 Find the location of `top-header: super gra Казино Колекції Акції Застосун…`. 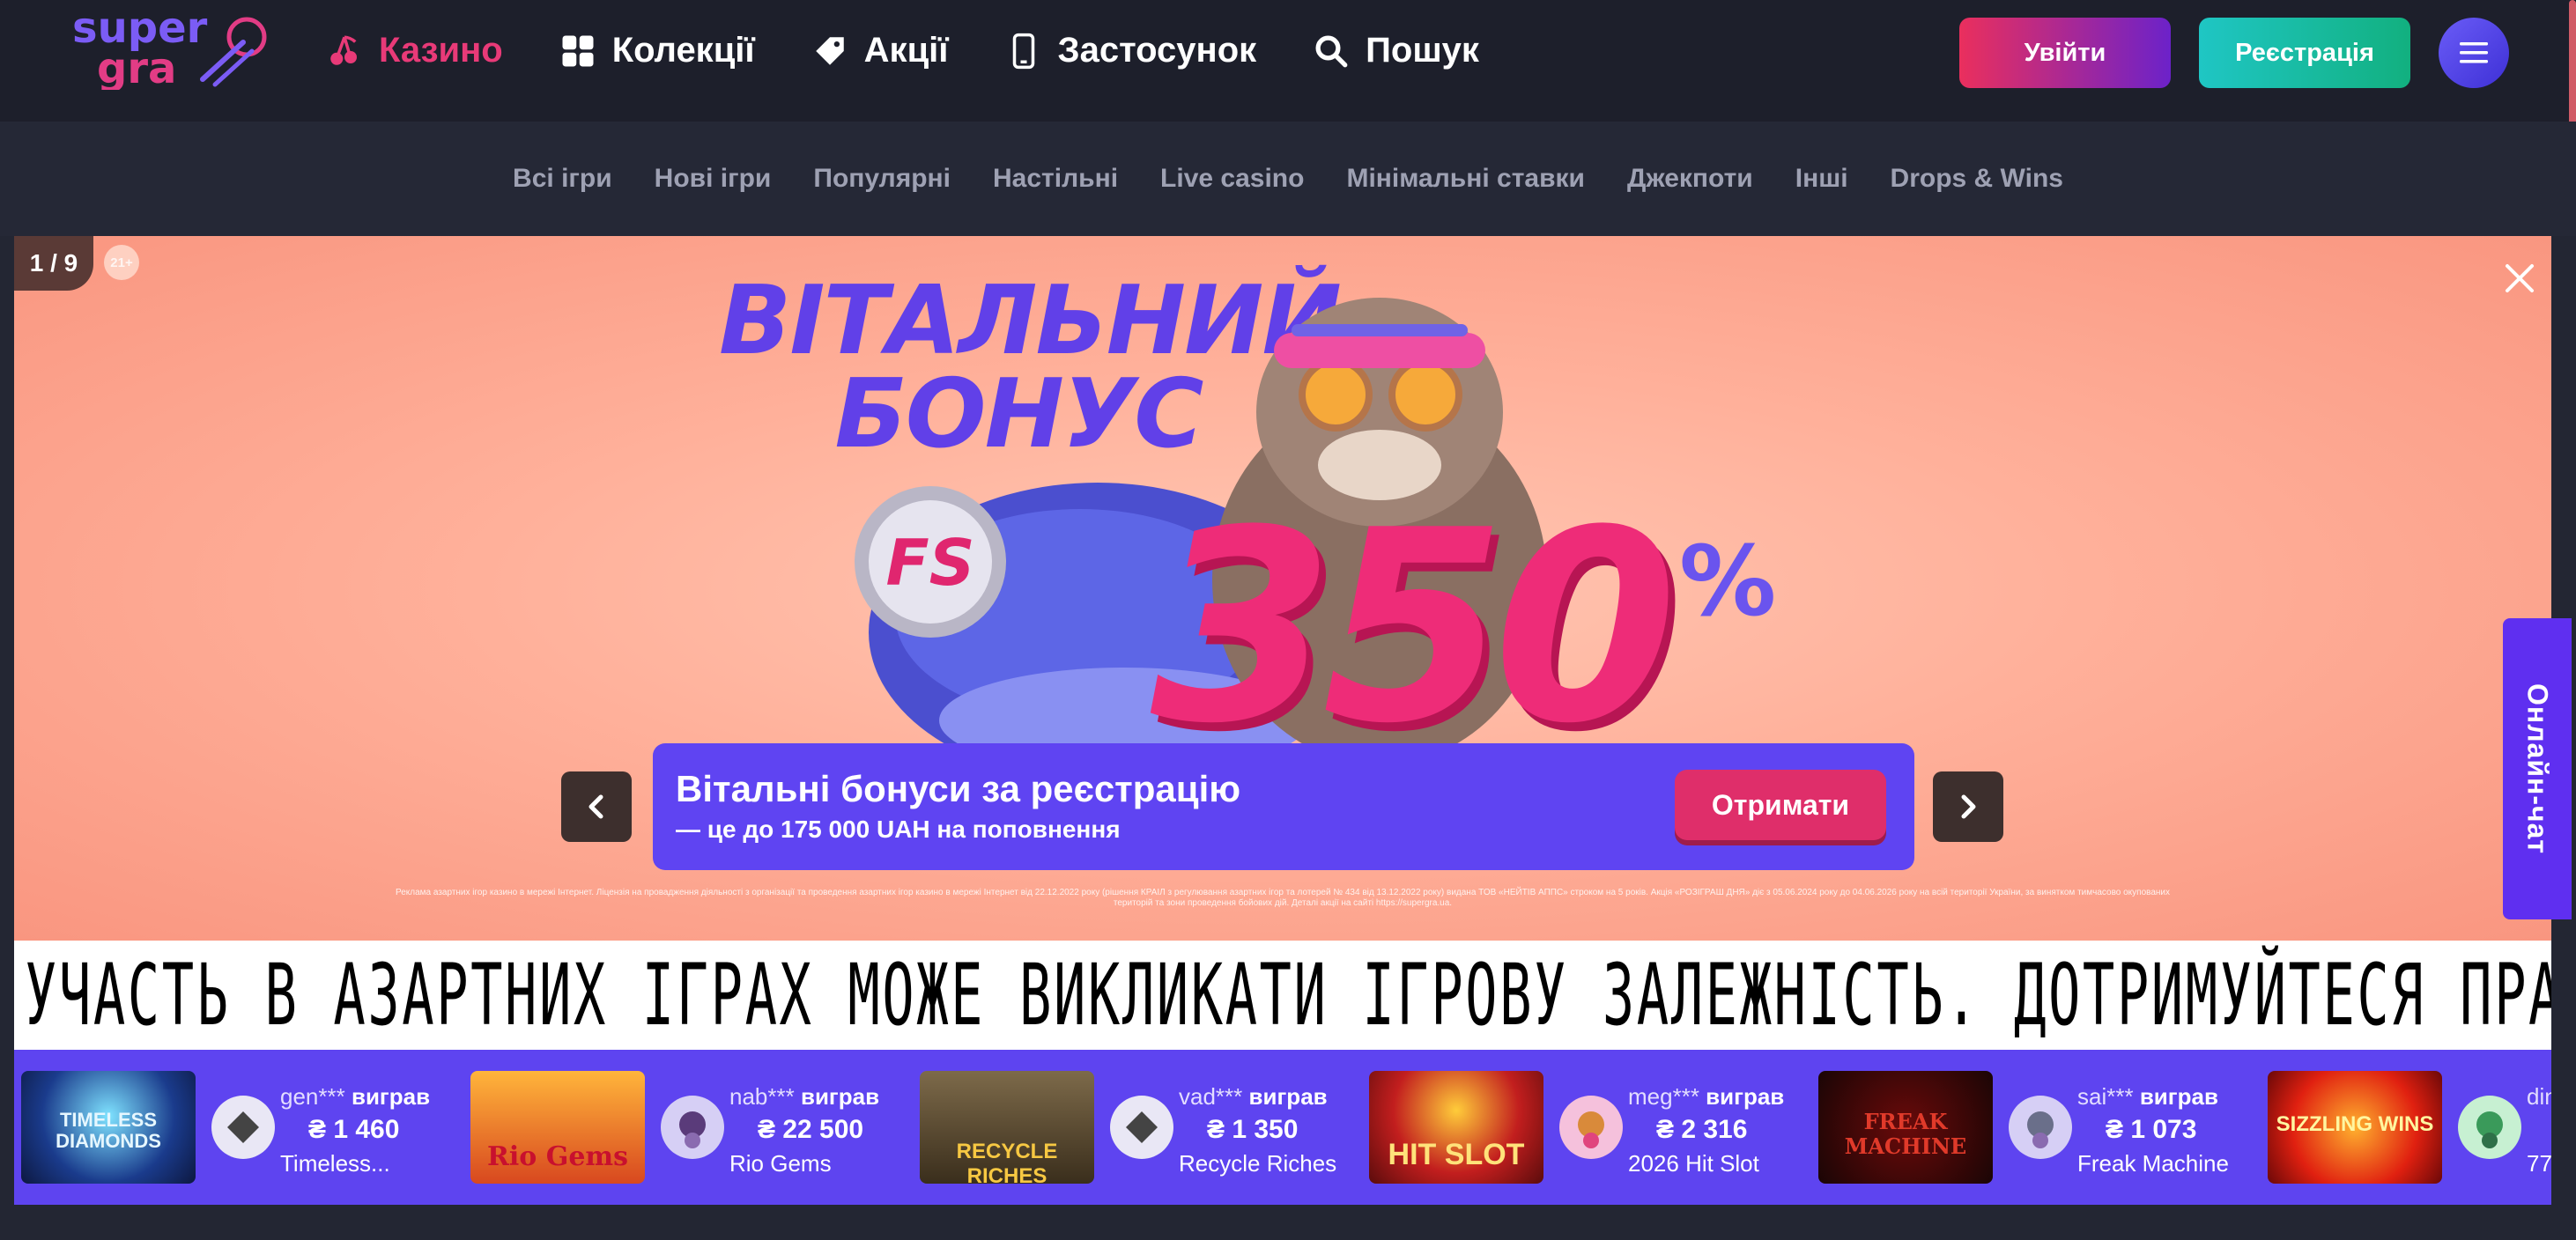

top-header: super gra Казино Колекції Акції Застосун… is located at coordinates (1288, 61).